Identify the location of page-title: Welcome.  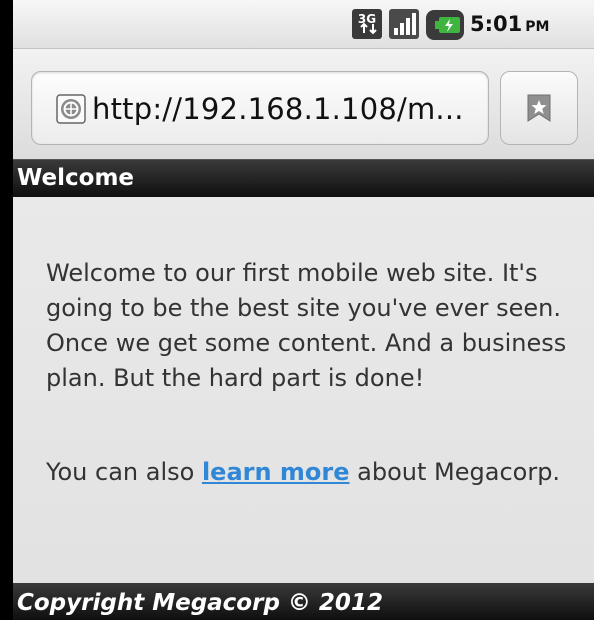
(76, 178).